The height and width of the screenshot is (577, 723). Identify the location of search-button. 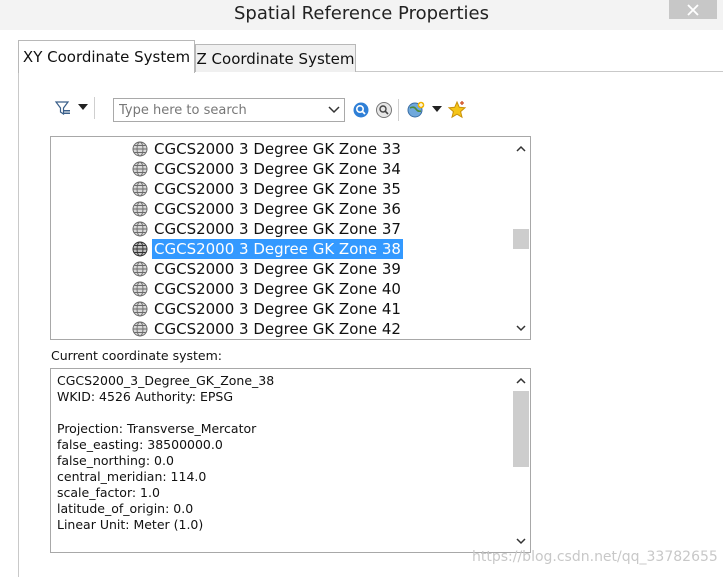
(361, 110).